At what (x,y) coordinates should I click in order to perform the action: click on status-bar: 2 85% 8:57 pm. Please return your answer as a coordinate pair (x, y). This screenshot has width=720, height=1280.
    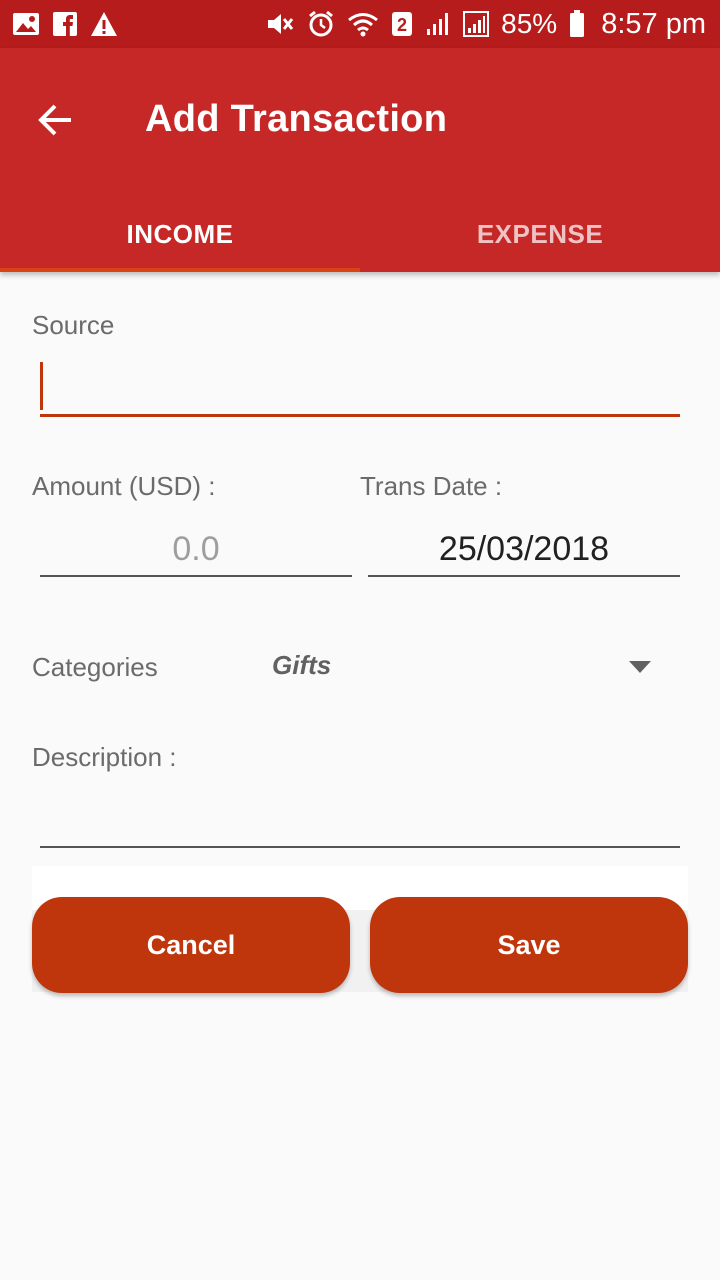
    Looking at the image, I should click on (360, 24).